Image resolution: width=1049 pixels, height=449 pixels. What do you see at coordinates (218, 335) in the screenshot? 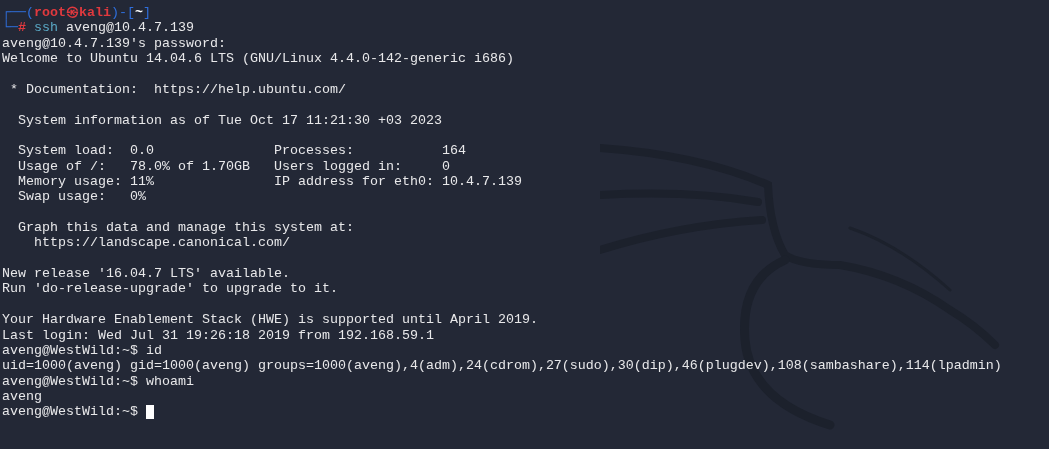
I see `output-line: Last login: Wed Jul 31 19:26:18 2019 from 192.168.59.1` at bounding box center [218, 335].